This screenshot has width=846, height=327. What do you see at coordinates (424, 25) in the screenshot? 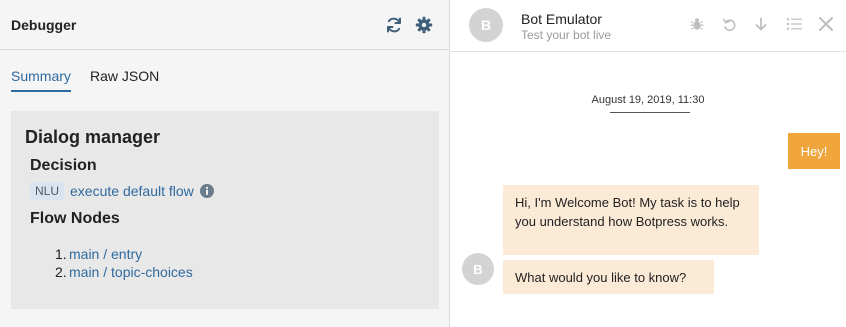
I see `gear-icon` at bounding box center [424, 25].